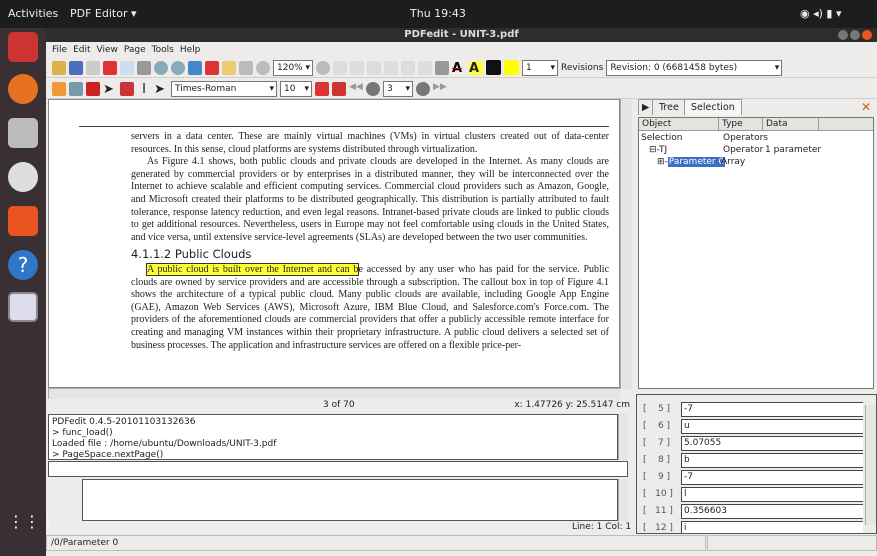 The height and width of the screenshot is (556, 877). Describe the element at coordinates (161, 67) in the screenshot. I see `rotate-left-icon` at that location.